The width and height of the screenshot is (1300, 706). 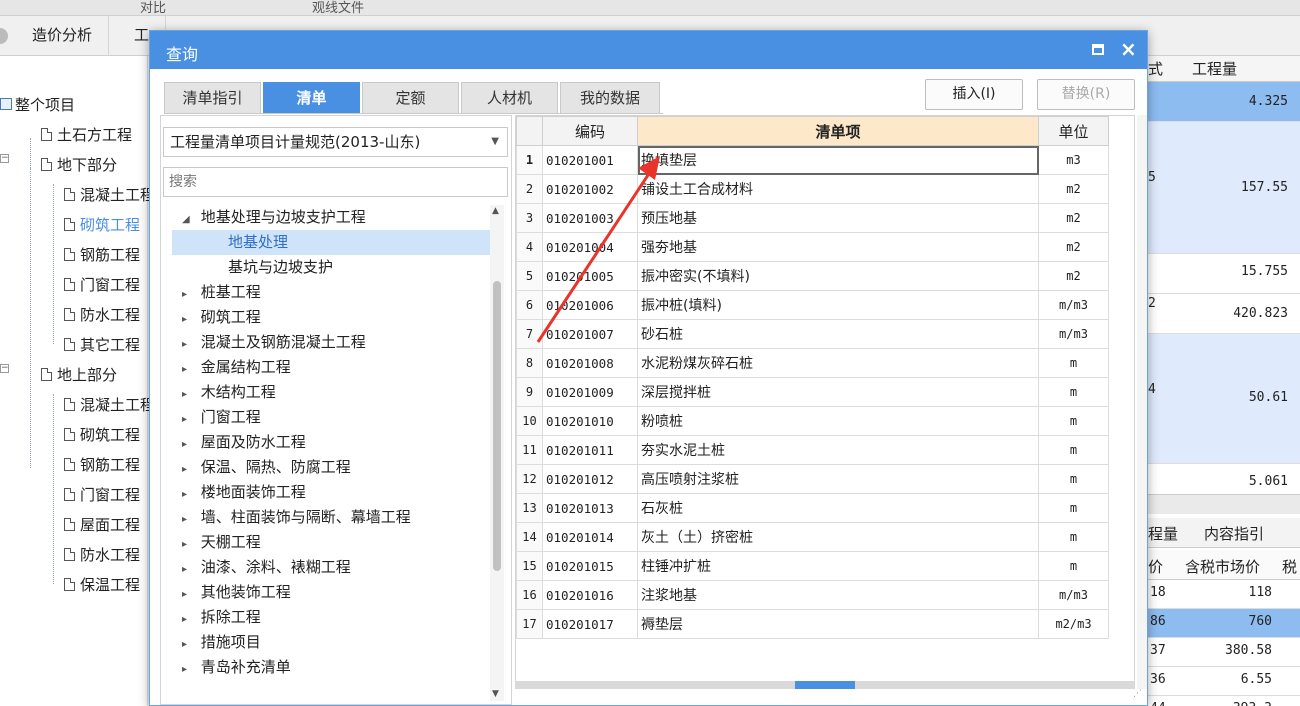 I want to click on tree-node: 其它工程, so click(x=102, y=345).